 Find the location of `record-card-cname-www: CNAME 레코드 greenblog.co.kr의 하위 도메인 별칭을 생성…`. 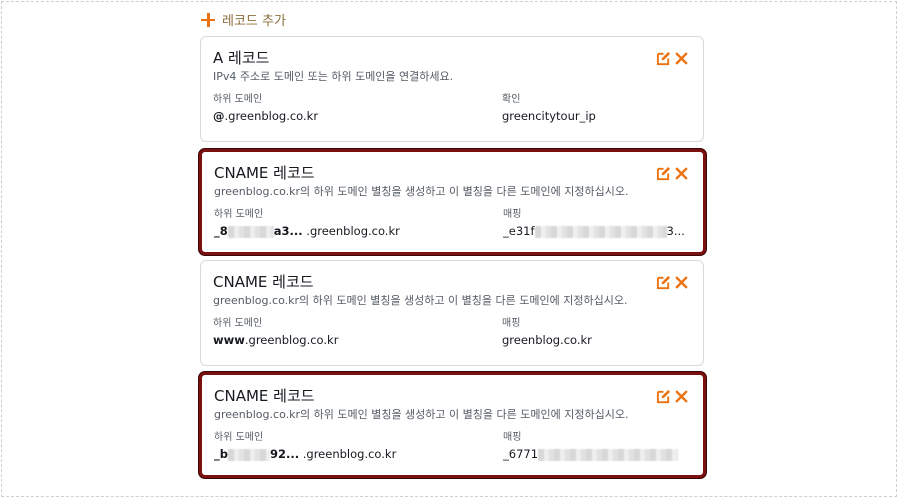

record-card-cname-www: CNAME 레코드 greenblog.co.kr의 하위 도메인 별칭을 생성… is located at coordinates (452, 313).